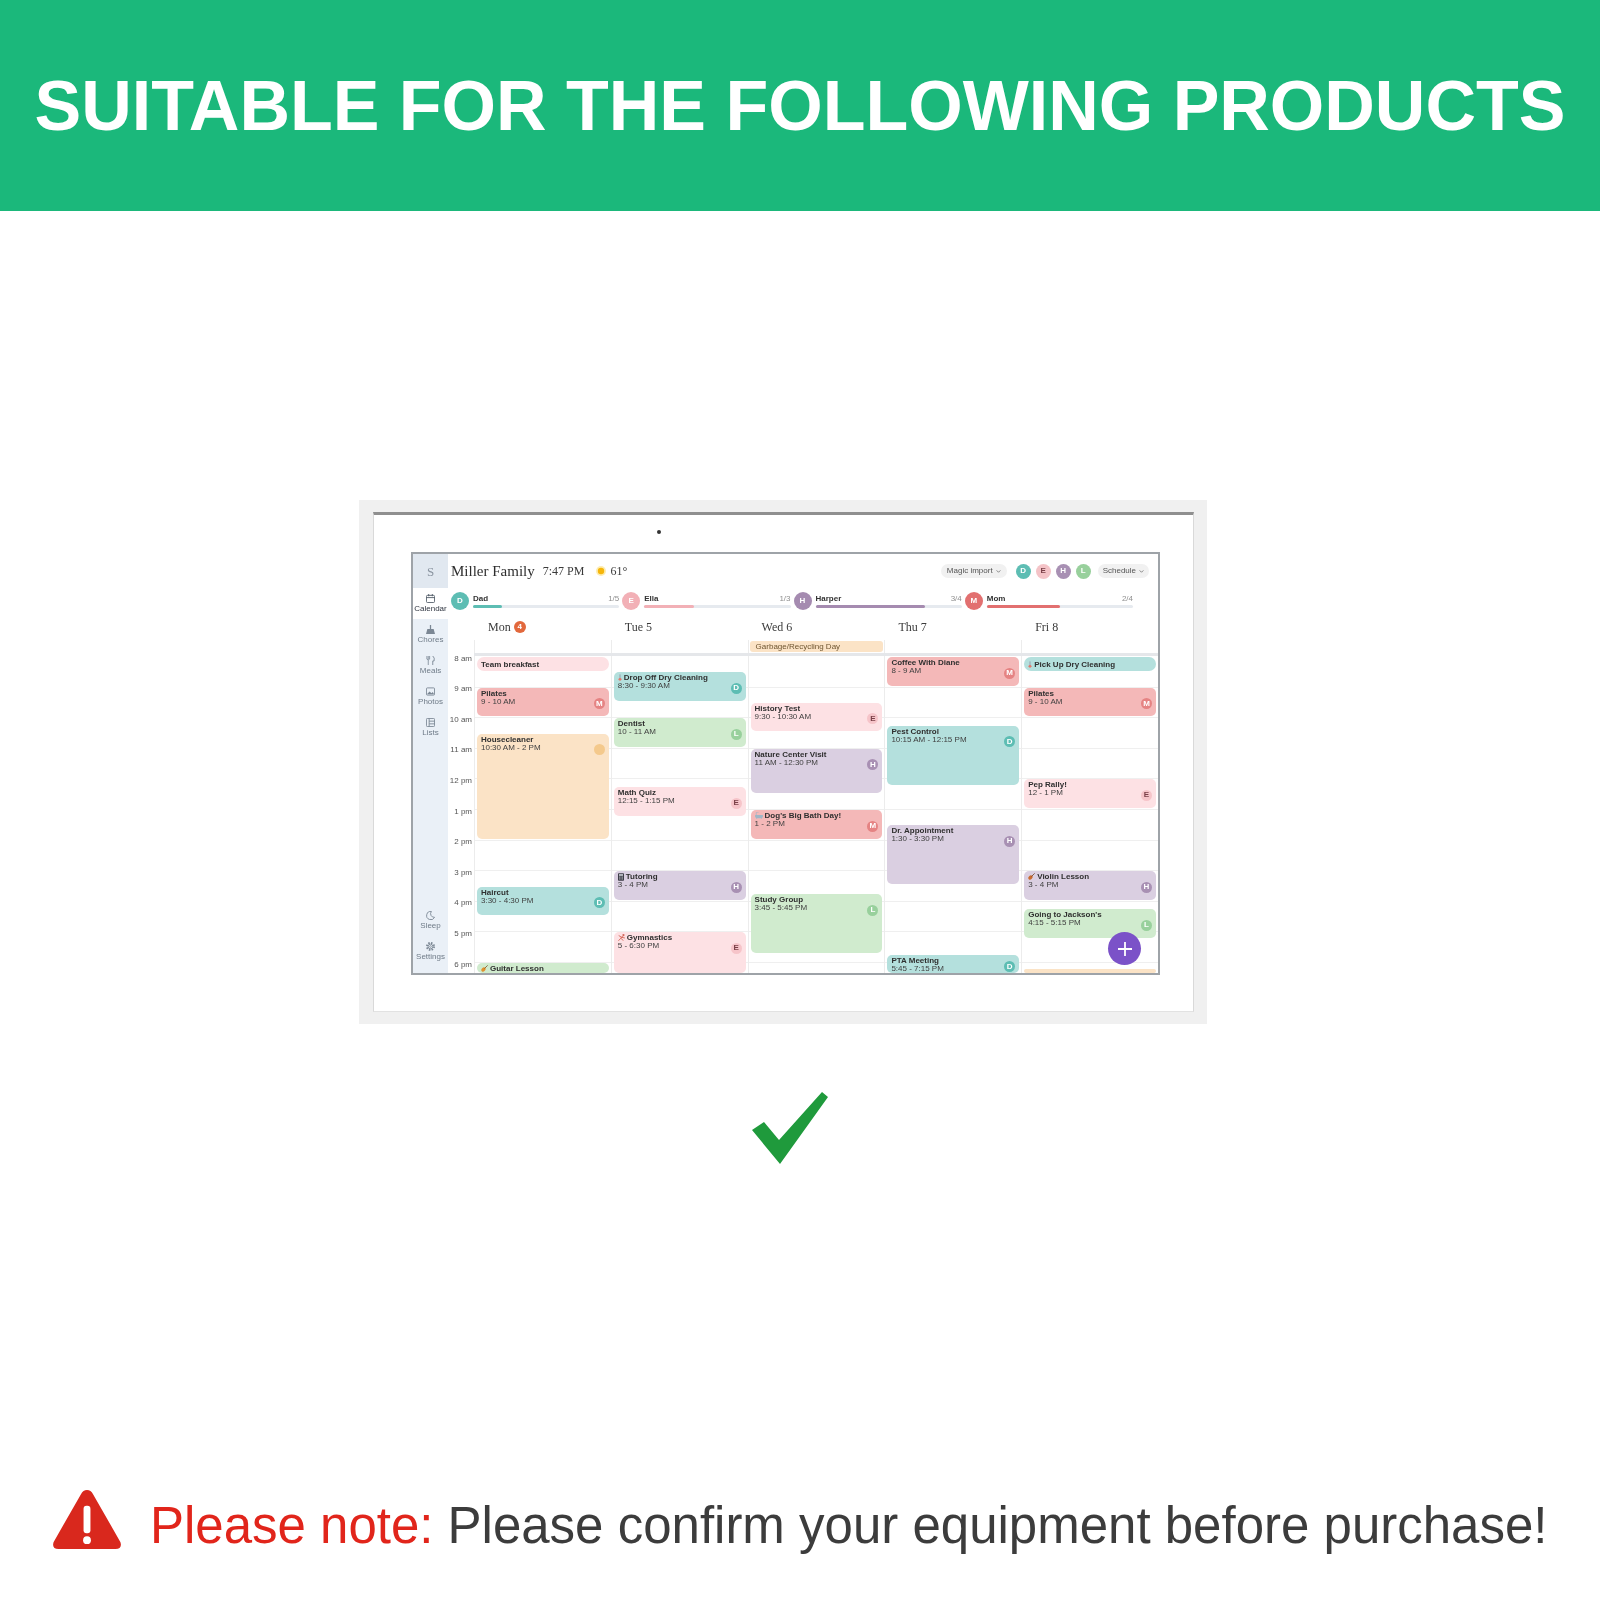 Image resolution: width=1600 pixels, height=1600 pixels. Describe the element at coordinates (481, 598) in the screenshot. I see `member-name: Dad` at that location.